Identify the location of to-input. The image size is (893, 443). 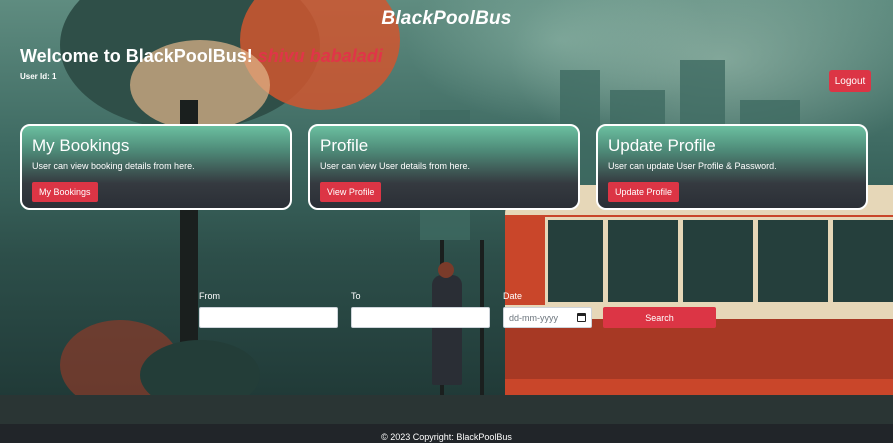
(420, 317).